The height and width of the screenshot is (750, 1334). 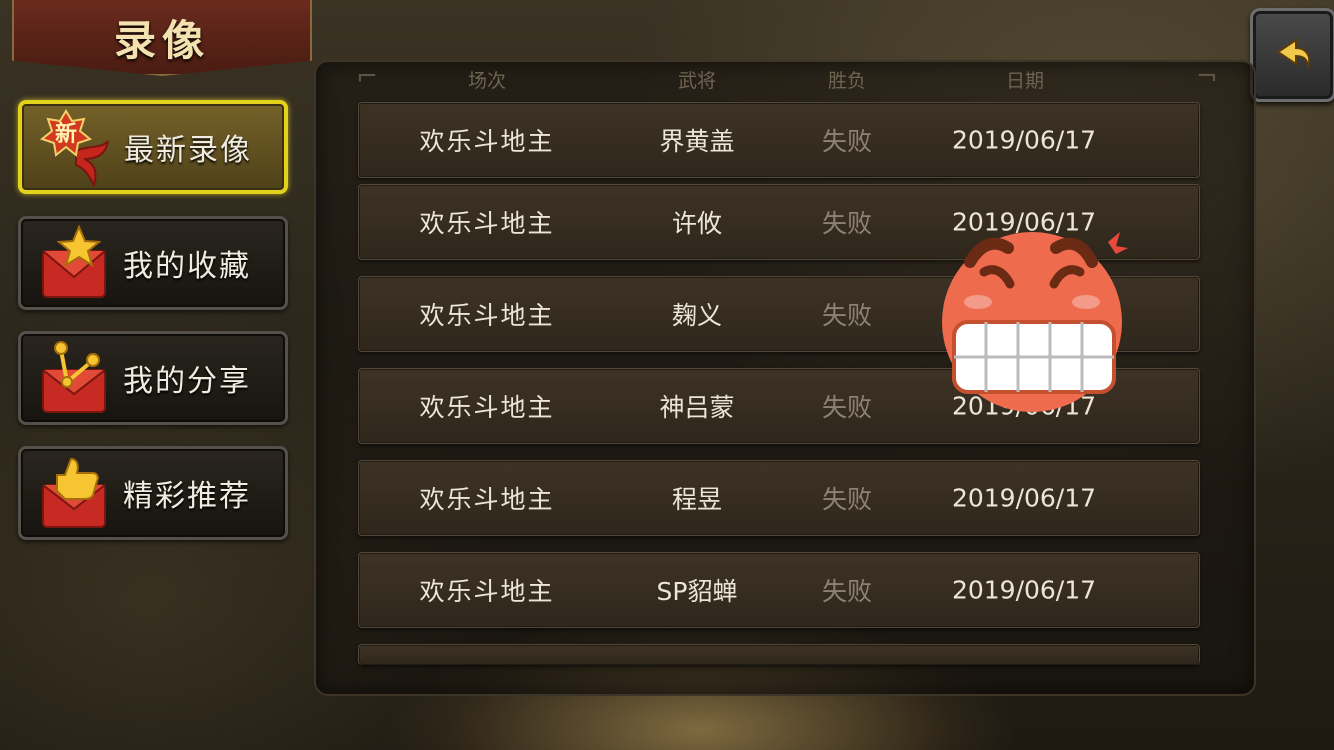 What do you see at coordinates (697, 499) in the screenshot?
I see `cell-general: 程昱` at bounding box center [697, 499].